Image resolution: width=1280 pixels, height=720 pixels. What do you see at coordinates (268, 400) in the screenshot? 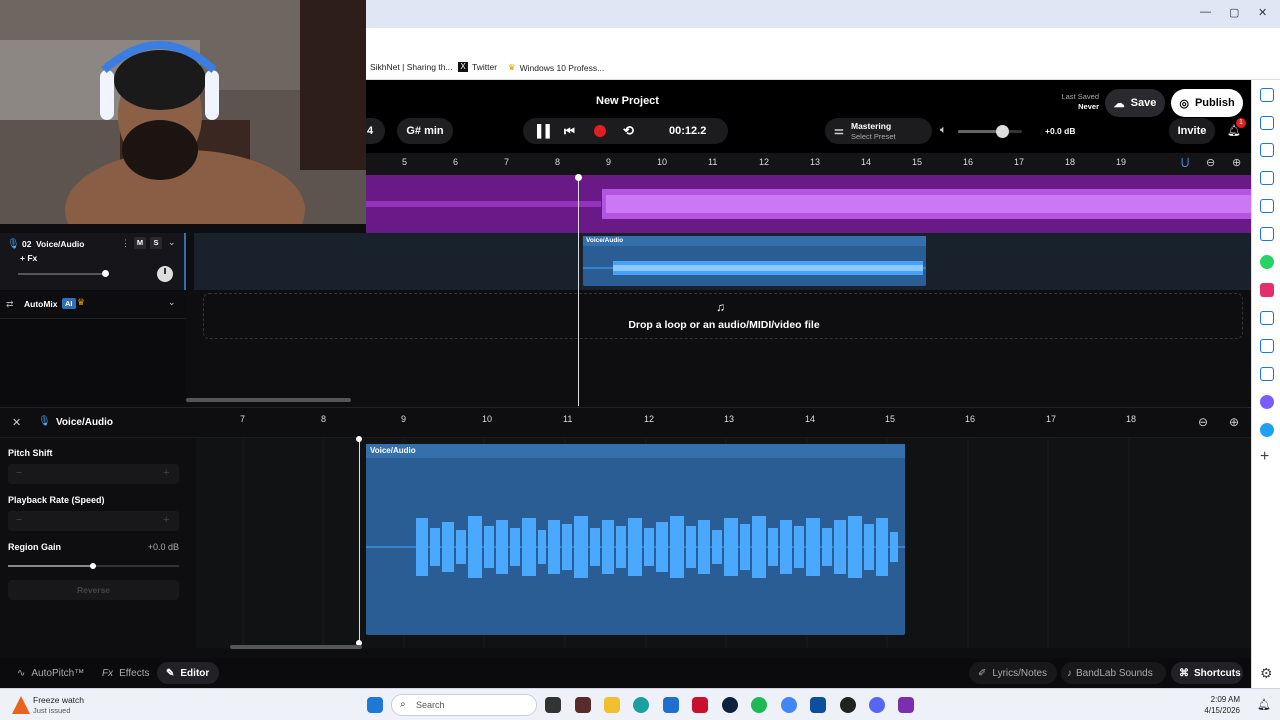
I see `arrange-scrollbar` at bounding box center [268, 400].